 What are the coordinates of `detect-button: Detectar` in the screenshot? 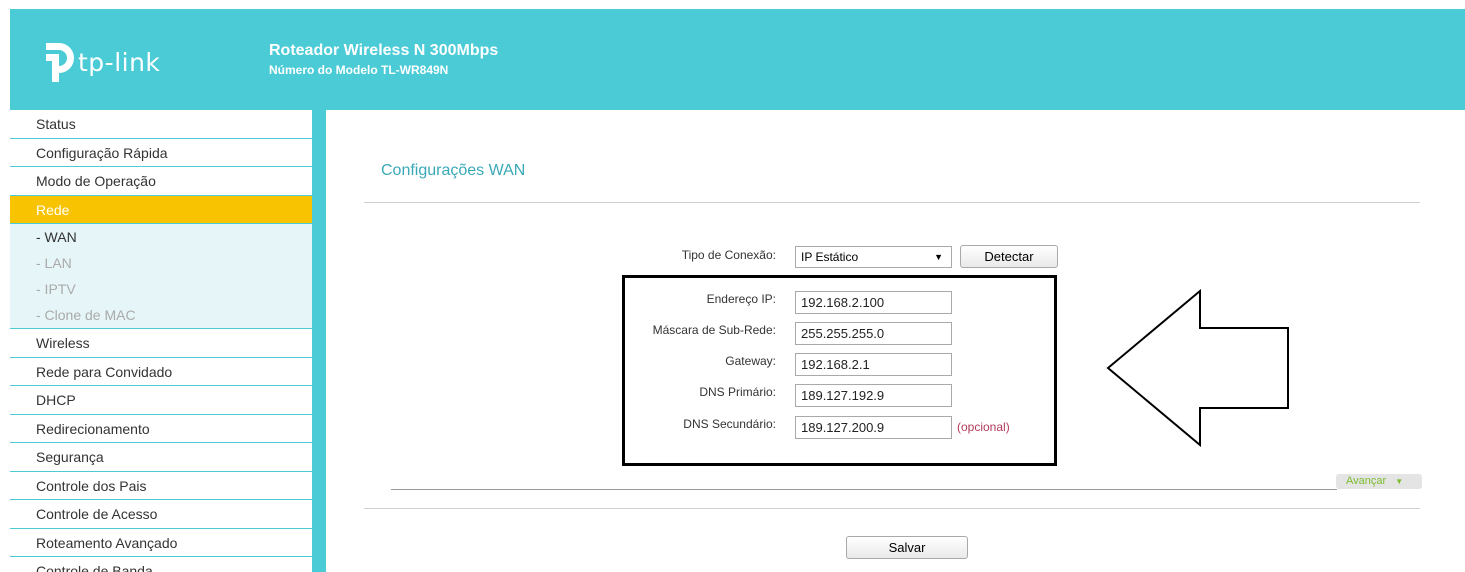 It's located at (1009, 256).